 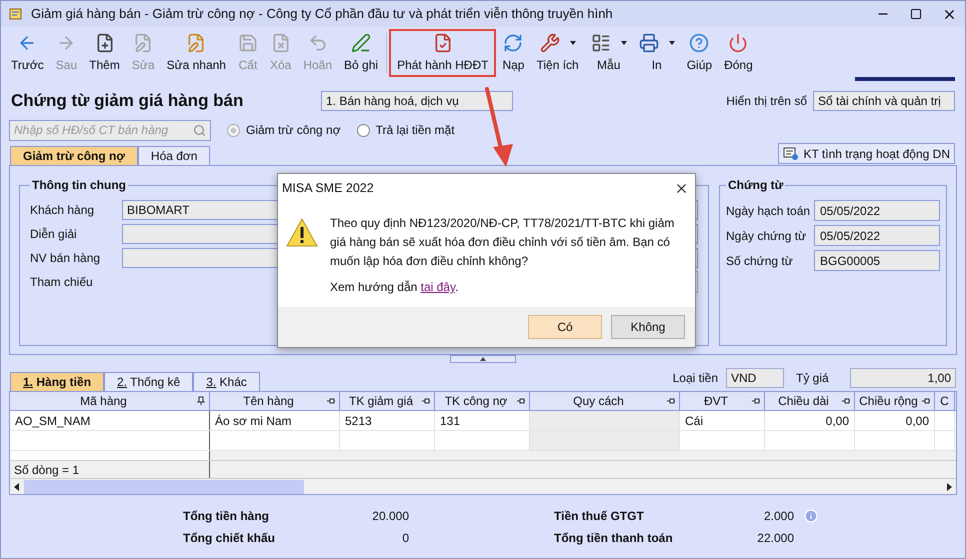 I want to click on field-label: Ngày chứng từ, so click(x=767, y=236).